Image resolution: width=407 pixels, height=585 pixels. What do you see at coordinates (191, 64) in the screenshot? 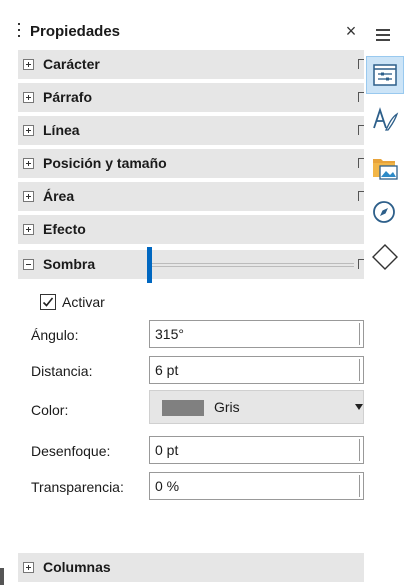
I see `section-caracter: Carácter` at bounding box center [191, 64].